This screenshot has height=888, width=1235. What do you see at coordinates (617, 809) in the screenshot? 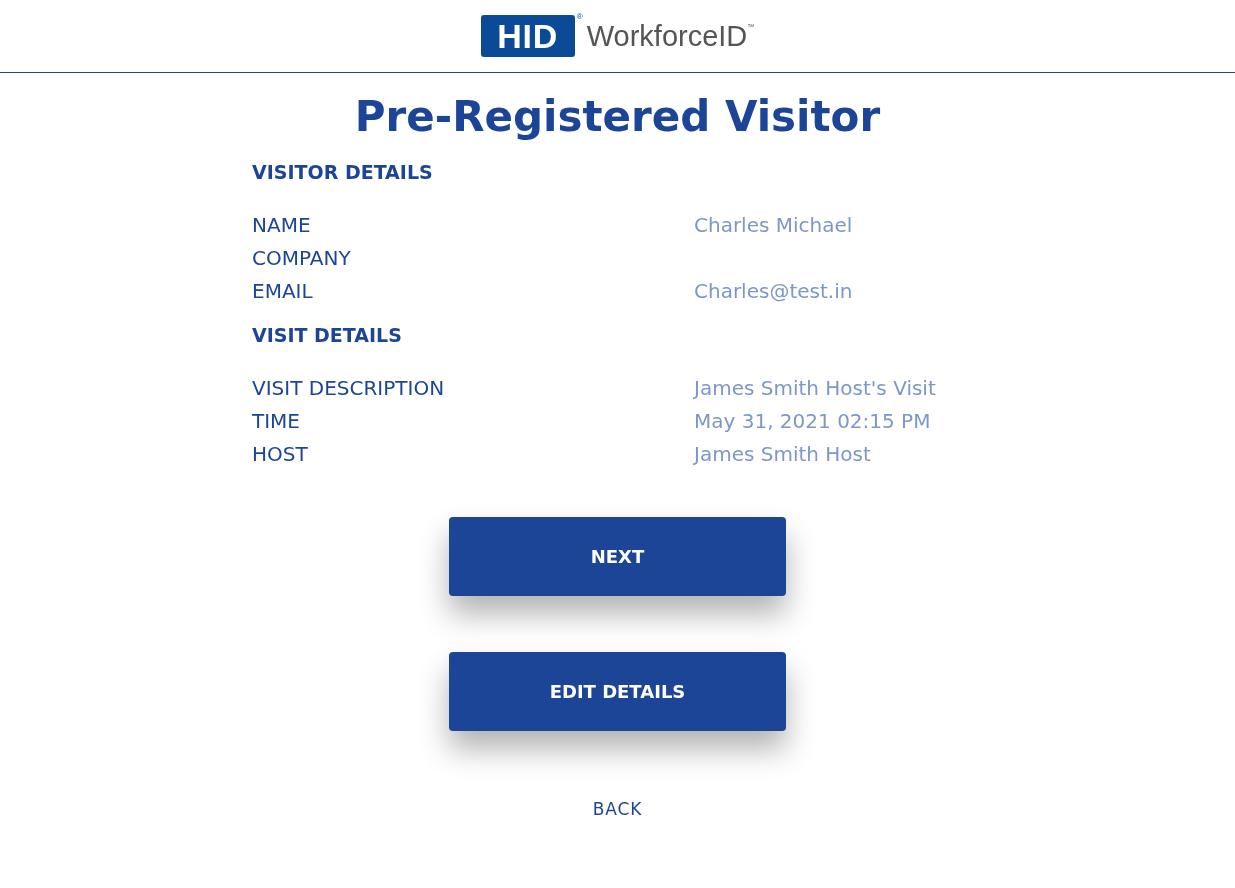
I see `back-link: BACK` at bounding box center [617, 809].